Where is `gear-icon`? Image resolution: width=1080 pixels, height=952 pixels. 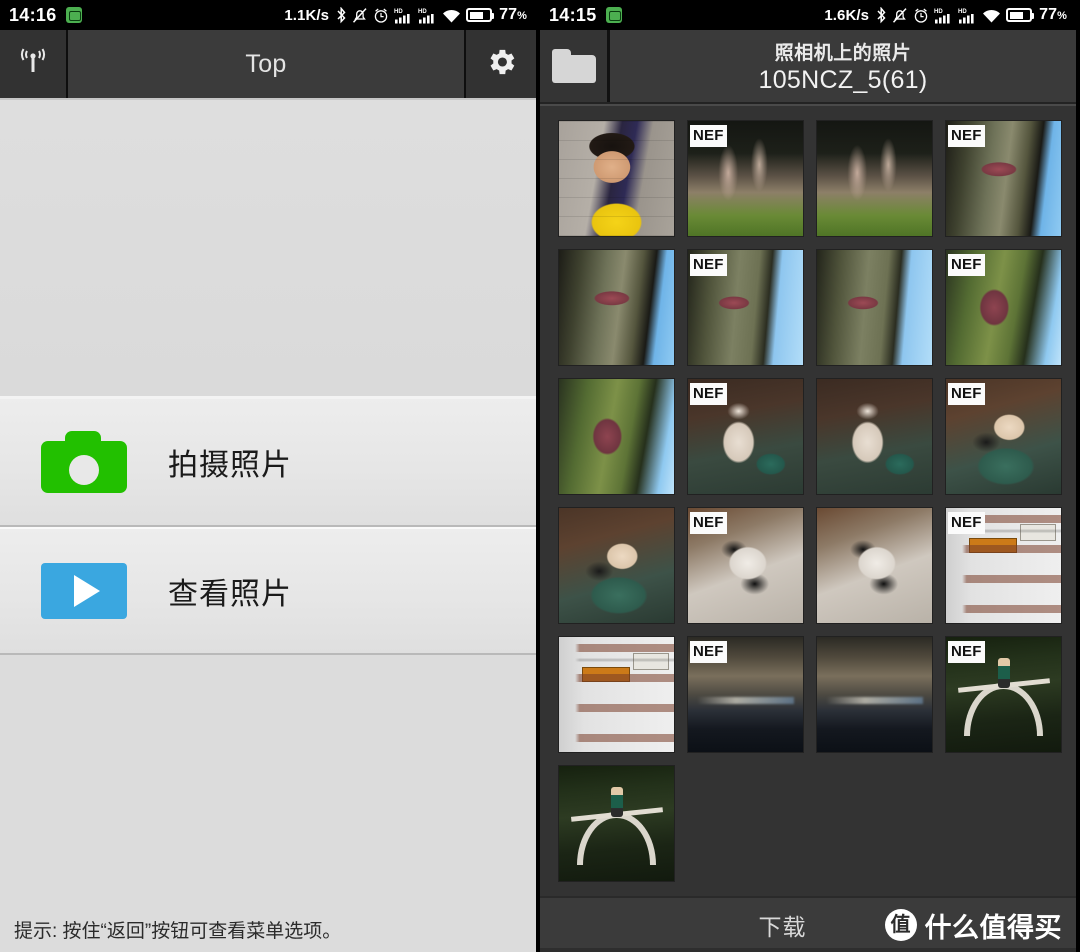 gear-icon is located at coordinates (501, 64).